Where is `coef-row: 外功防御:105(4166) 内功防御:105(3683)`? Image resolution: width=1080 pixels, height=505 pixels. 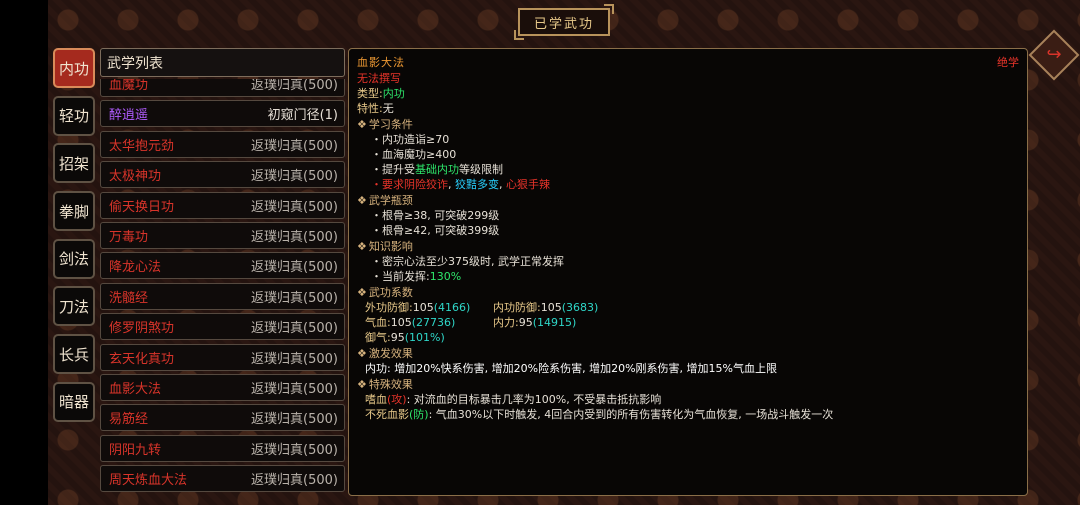 coef-row: 外功防御:105(4166) 内功防御:105(3683) is located at coordinates (482, 307).